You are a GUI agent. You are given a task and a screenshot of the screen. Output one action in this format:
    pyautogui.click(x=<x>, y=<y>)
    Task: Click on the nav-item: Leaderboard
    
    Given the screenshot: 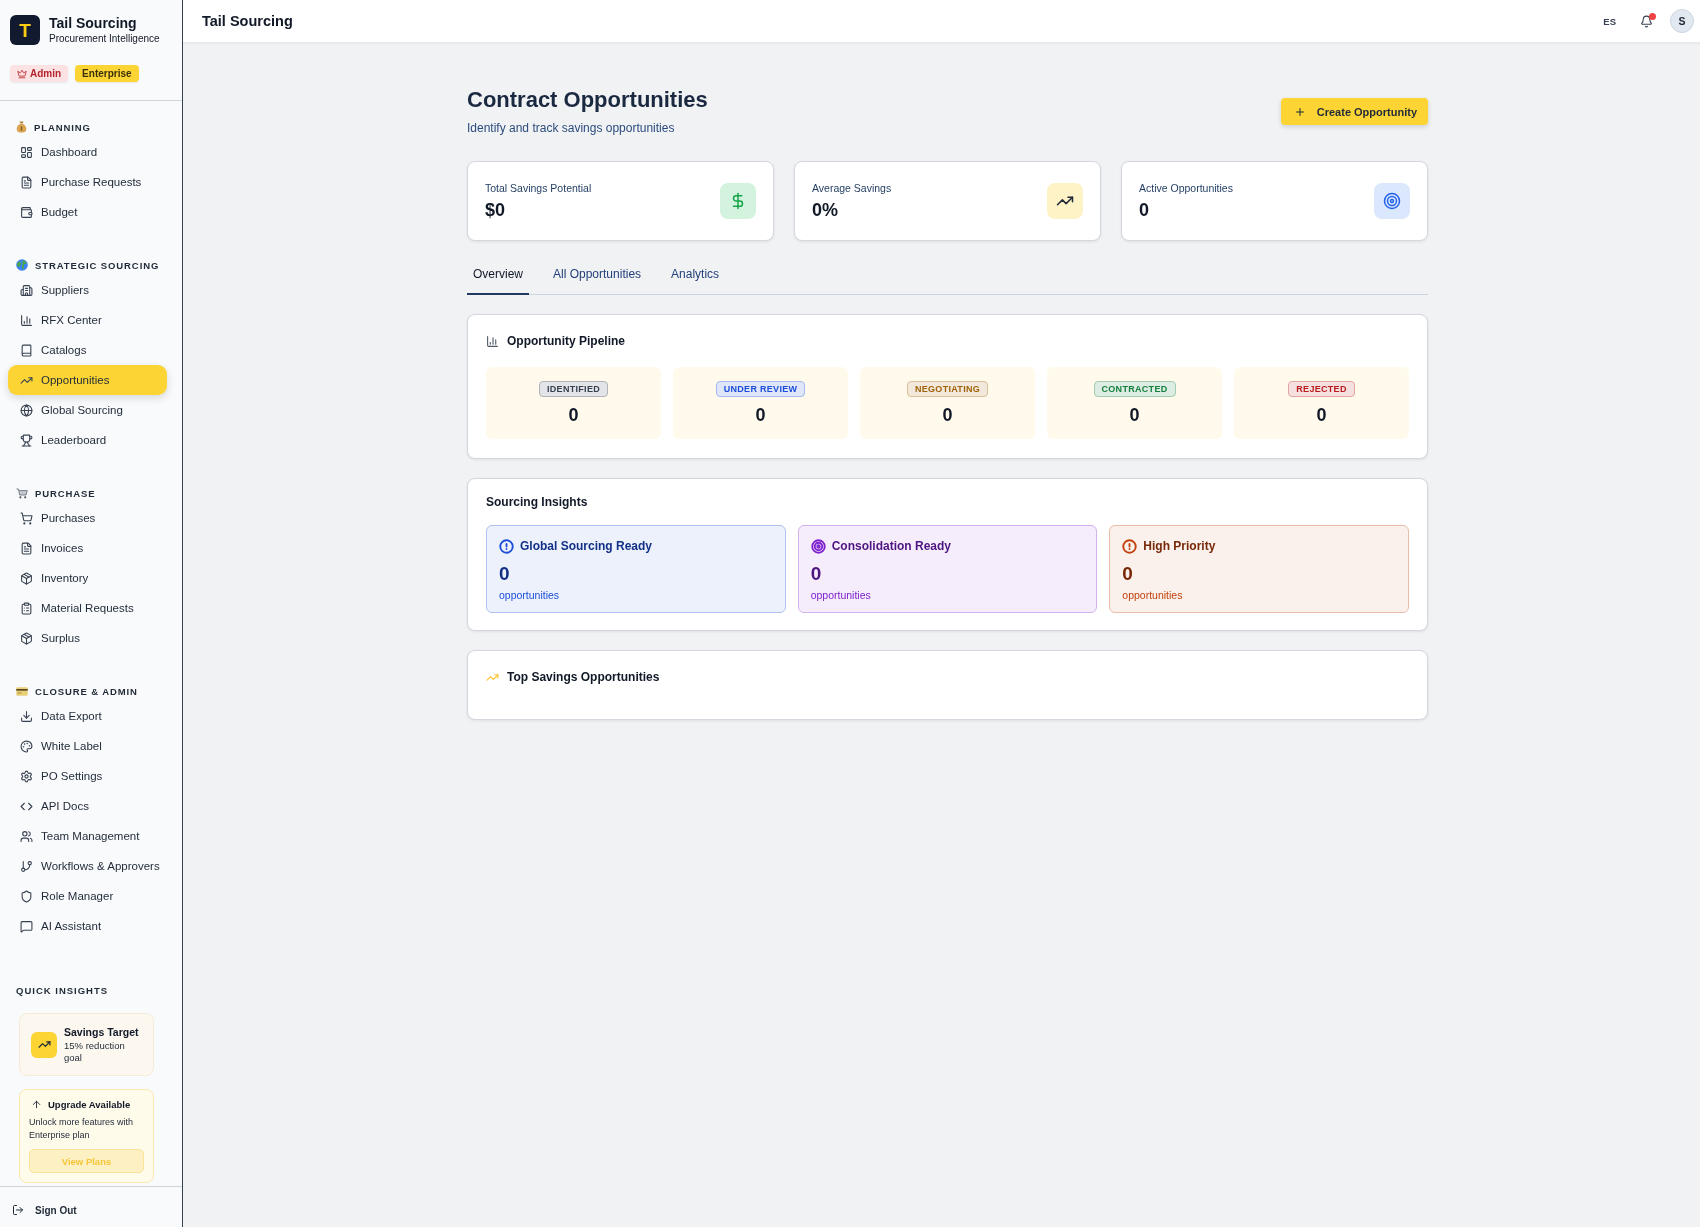 What is the action you would take?
    pyautogui.click(x=87, y=440)
    